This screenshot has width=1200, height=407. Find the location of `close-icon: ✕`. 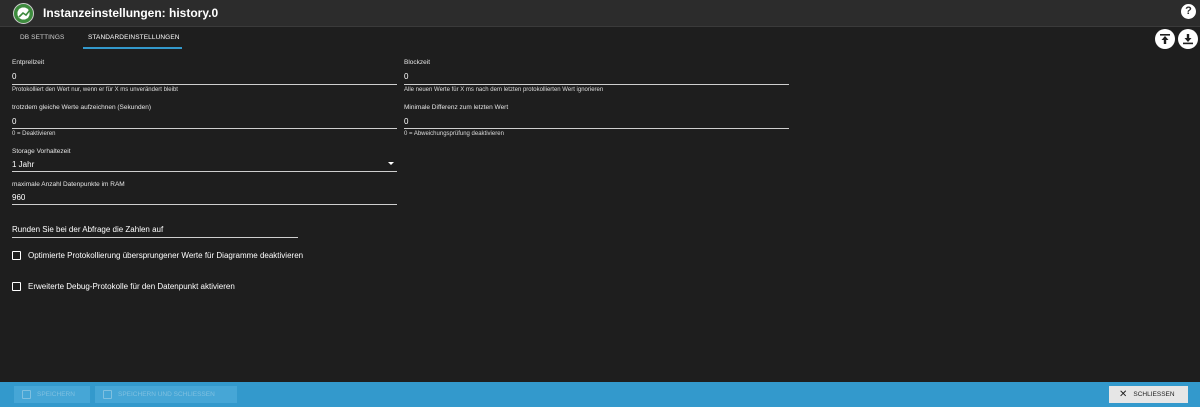

close-icon: ✕ is located at coordinates (1123, 394).